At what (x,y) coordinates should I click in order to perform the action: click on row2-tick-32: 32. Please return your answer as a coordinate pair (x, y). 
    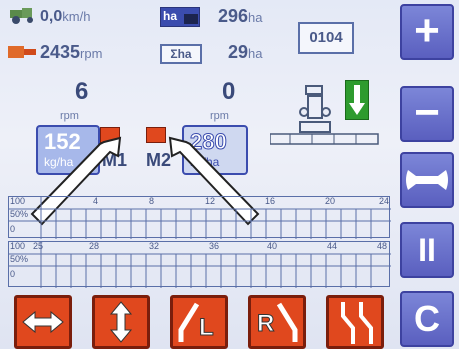
    Looking at the image, I should click on (154, 246).